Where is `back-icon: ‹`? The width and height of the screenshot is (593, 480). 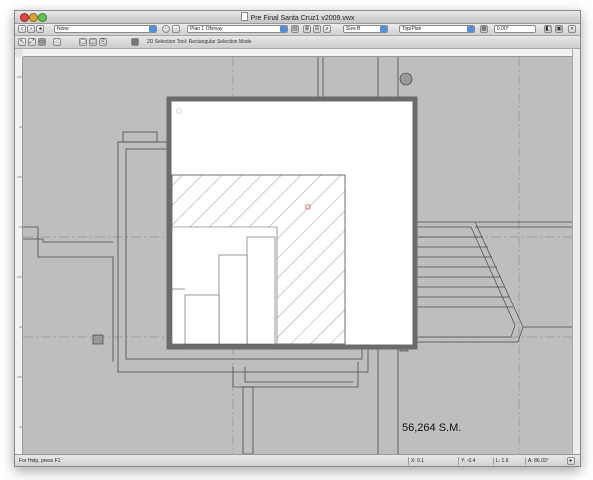 back-icon: ‹ is located at coordinates (22, 29).